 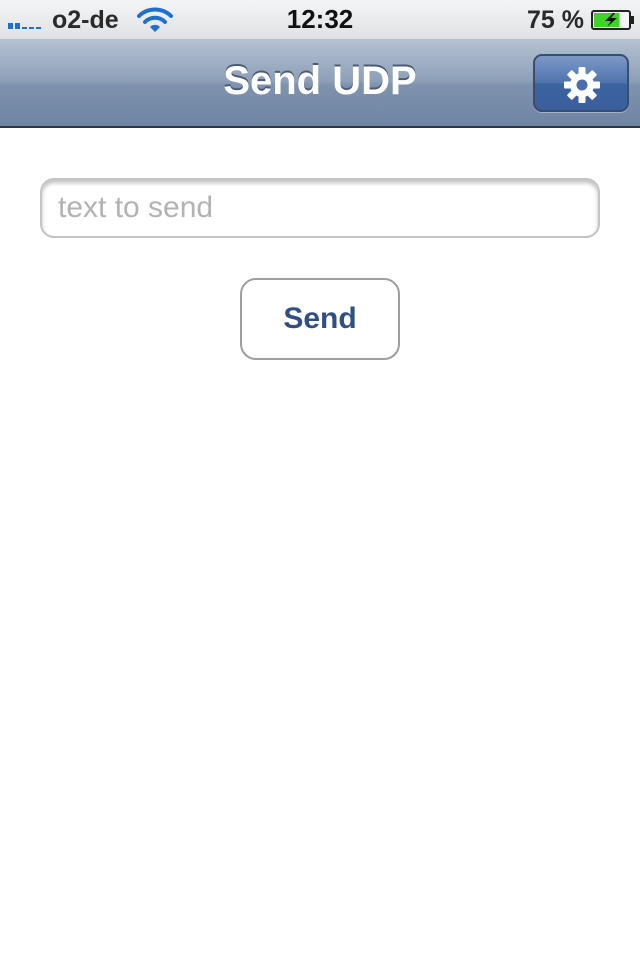 What do you see at coordinates (320, 84) in the screenshot?
I see `navigation-bar: Send UDP` at bounding box center [320, 84].